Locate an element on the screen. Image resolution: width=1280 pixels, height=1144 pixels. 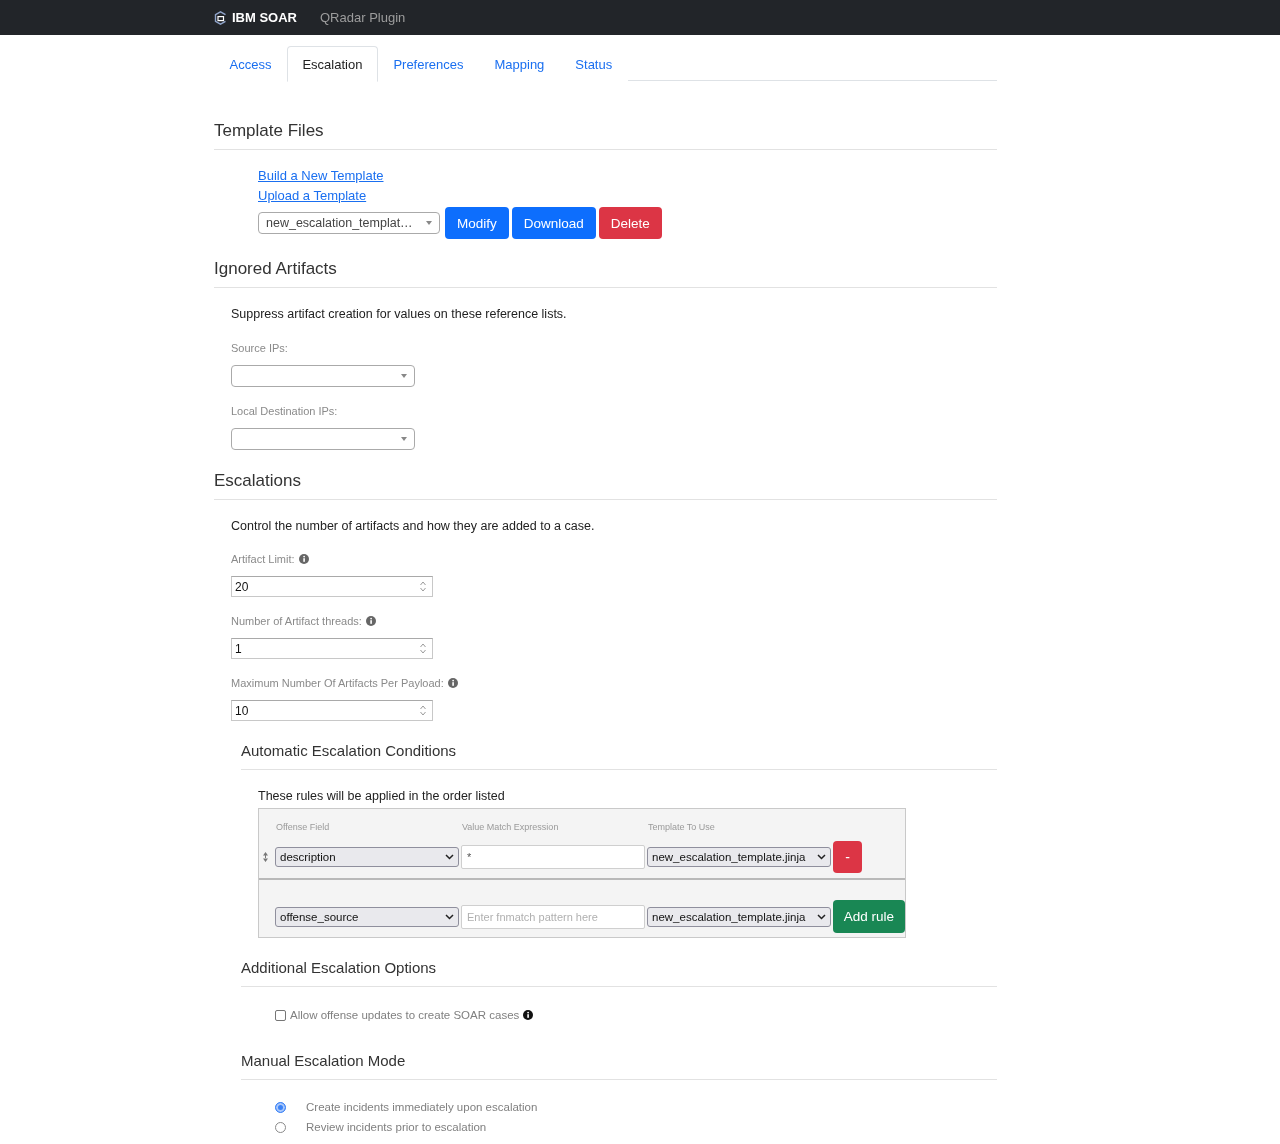
add-rule-button: Add rule is located at coordinates (869, 916).